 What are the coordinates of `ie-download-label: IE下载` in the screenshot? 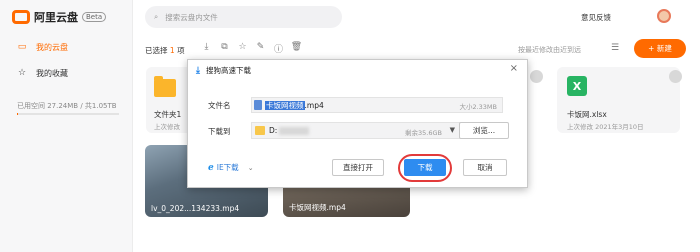 It's located at (227, 167).